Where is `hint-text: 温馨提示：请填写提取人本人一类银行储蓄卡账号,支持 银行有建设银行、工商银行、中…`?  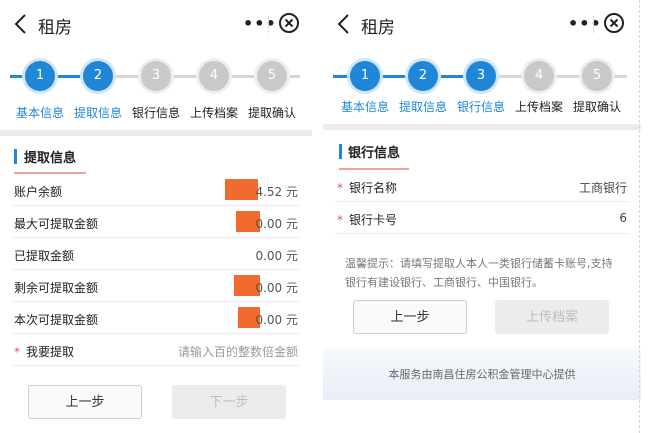 hint-text: 温馨提示：请填写提取人本人一类银行储蓄卡账号,支持 银行有建设银行、工商银行、中… is located at coordinates (486, 273).